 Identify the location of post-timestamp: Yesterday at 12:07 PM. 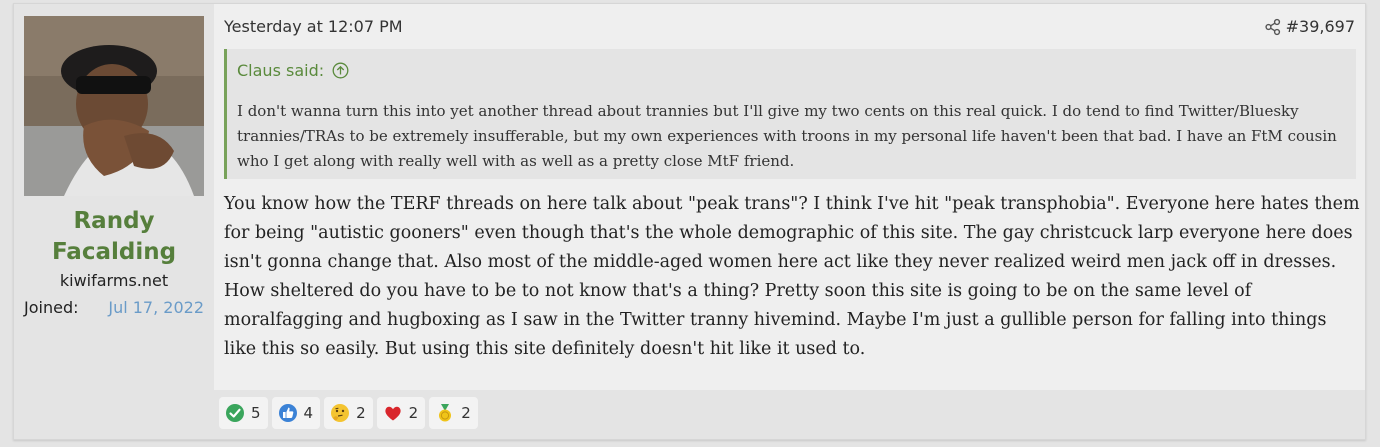
(313, 26).